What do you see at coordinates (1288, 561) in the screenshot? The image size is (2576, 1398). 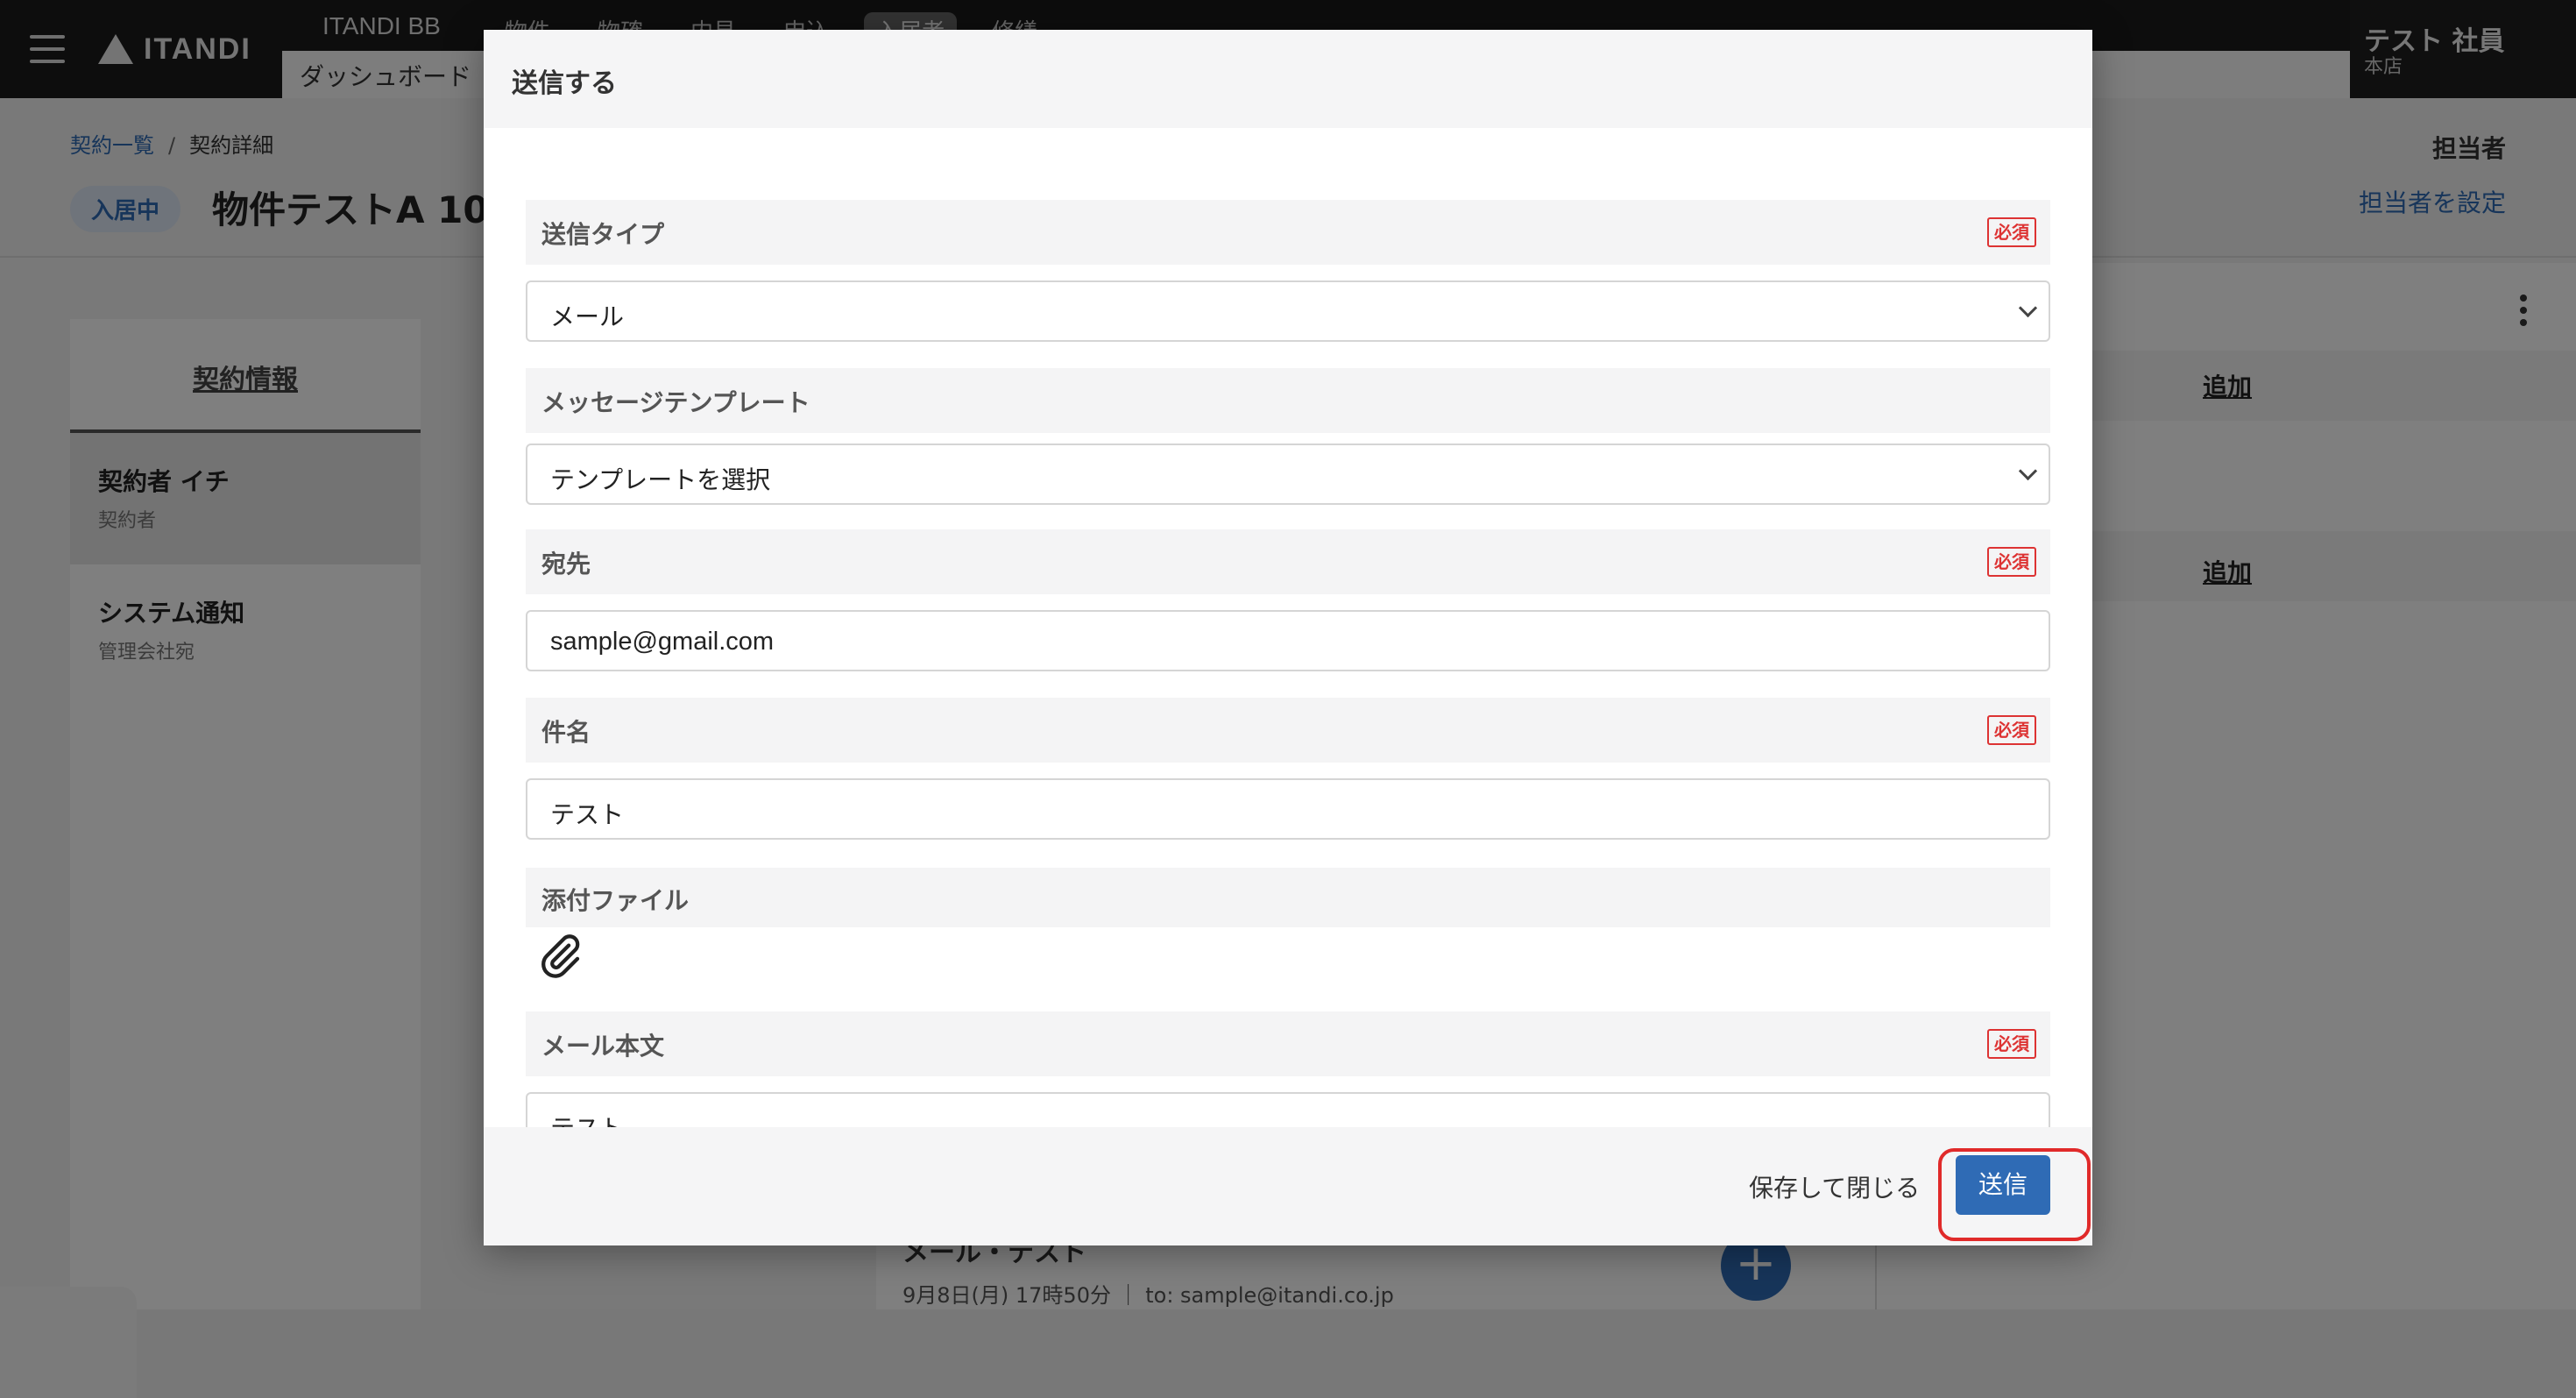 I see `to-label-row: 宛先 必須` at bounding box center [1288, 561].